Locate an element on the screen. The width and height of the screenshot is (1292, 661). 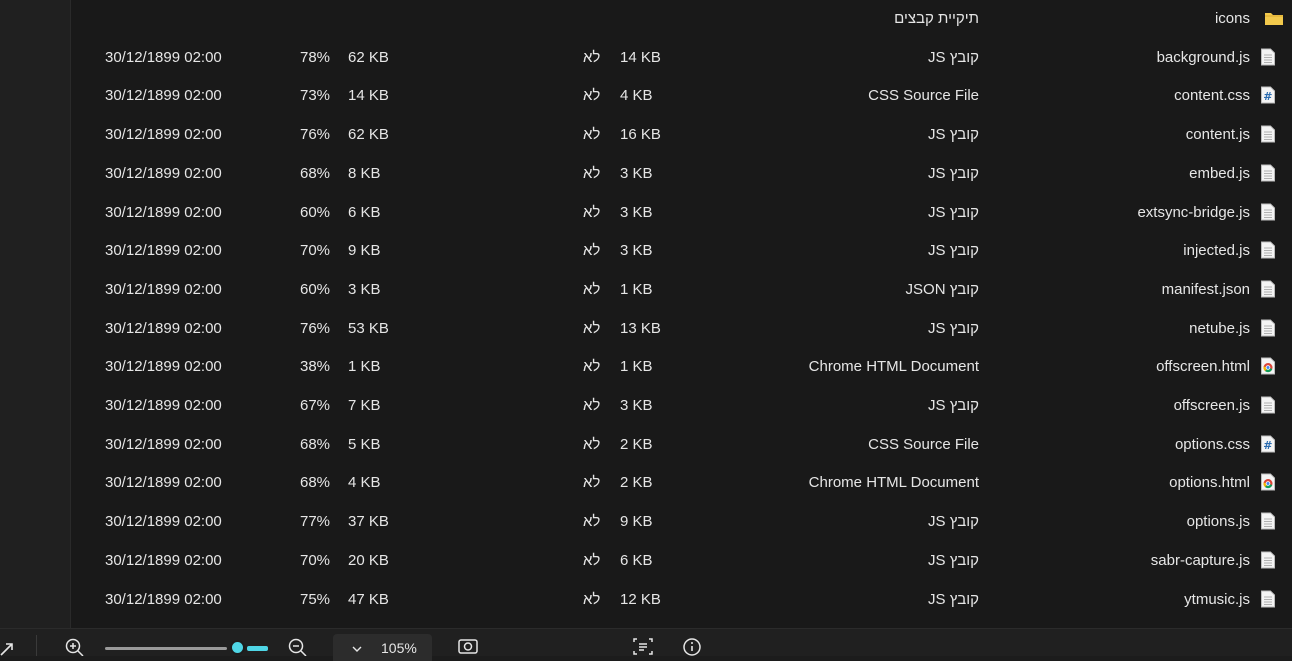
file-name: background.js is located at coordinates (1203, 57).